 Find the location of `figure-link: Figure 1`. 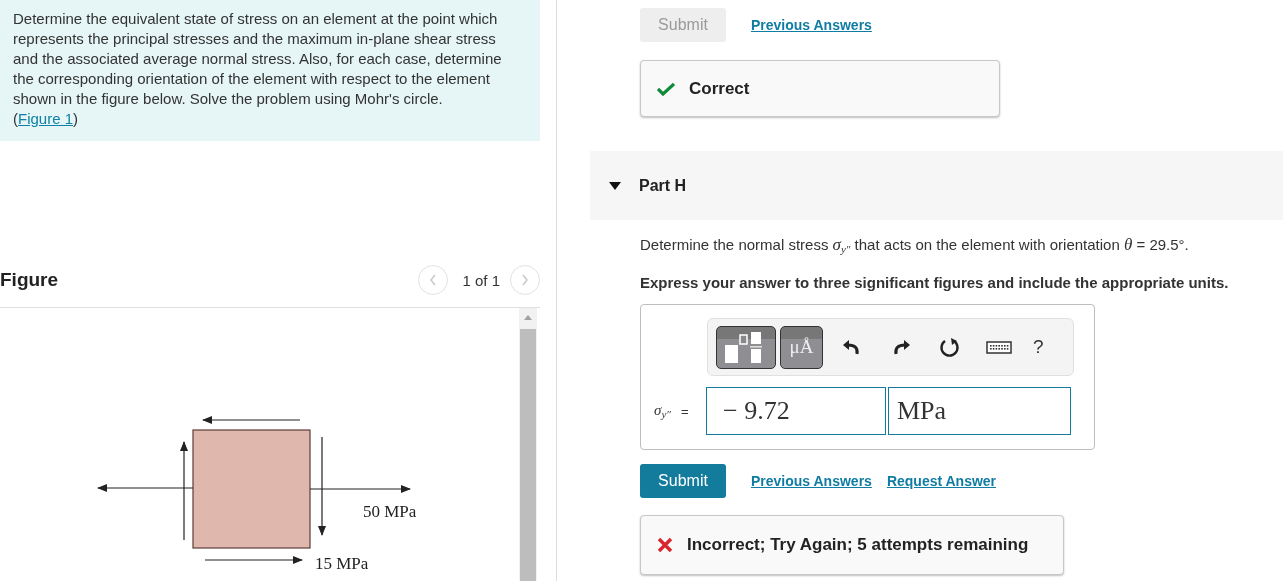

figure-link: Figure 1 is located at coordinates (46, 118).